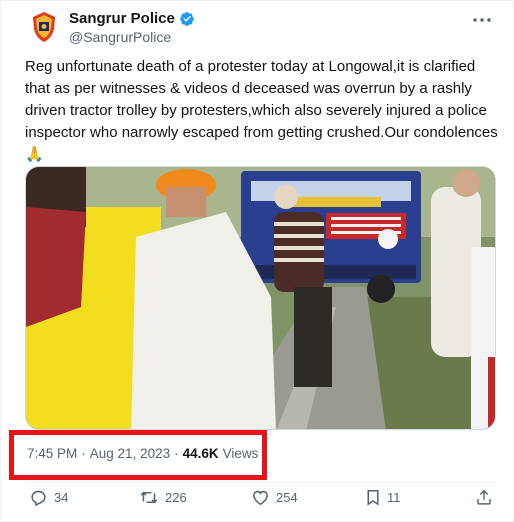 The height and width of the screenshot is (522, 514). Describe the element at coordinates (287, 497) in the screenshot. I see `like-count: 254` at that location.